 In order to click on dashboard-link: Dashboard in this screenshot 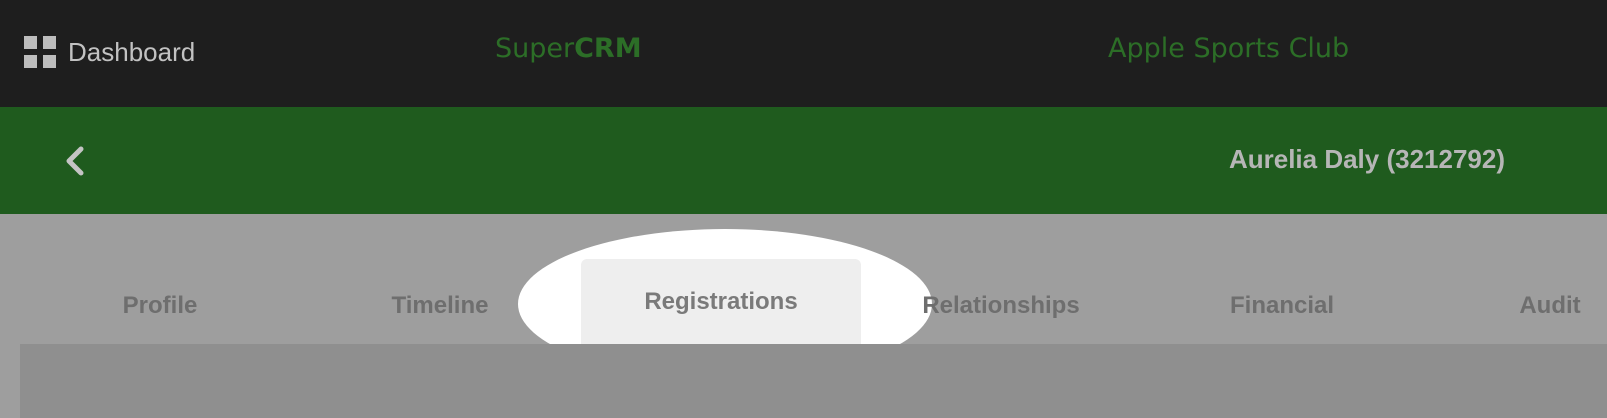, I will do `click(109, 52)`.